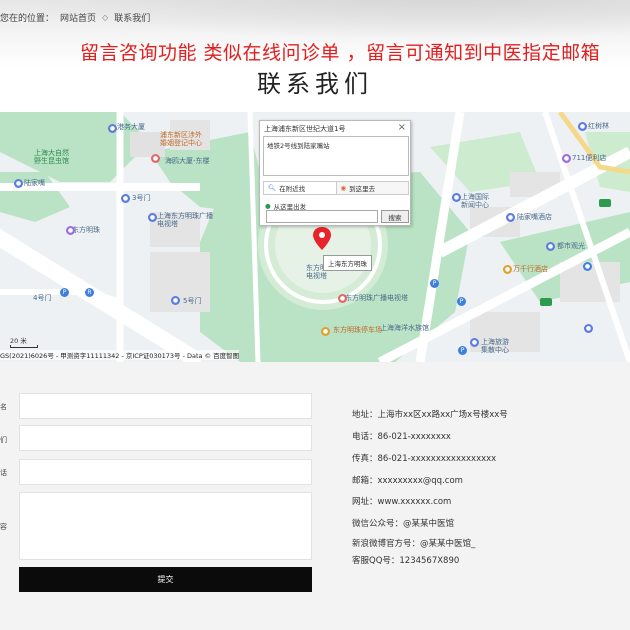  What do you see at coordinates (340, 53) in the screenshot?
I see `notice-text: 留言咨询功能 类似在线问诊单 ，留言可通知到中医指定邮箱` at bounding box center [340, 53].